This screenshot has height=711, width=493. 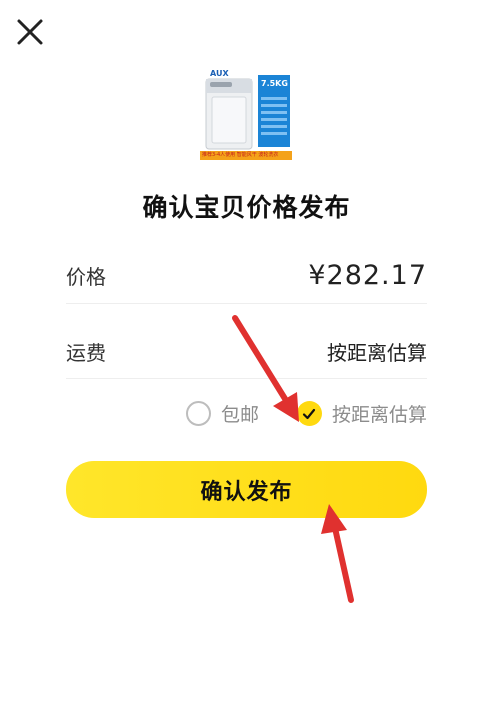 I want to click on close-icon, so click(x=30, y=32).